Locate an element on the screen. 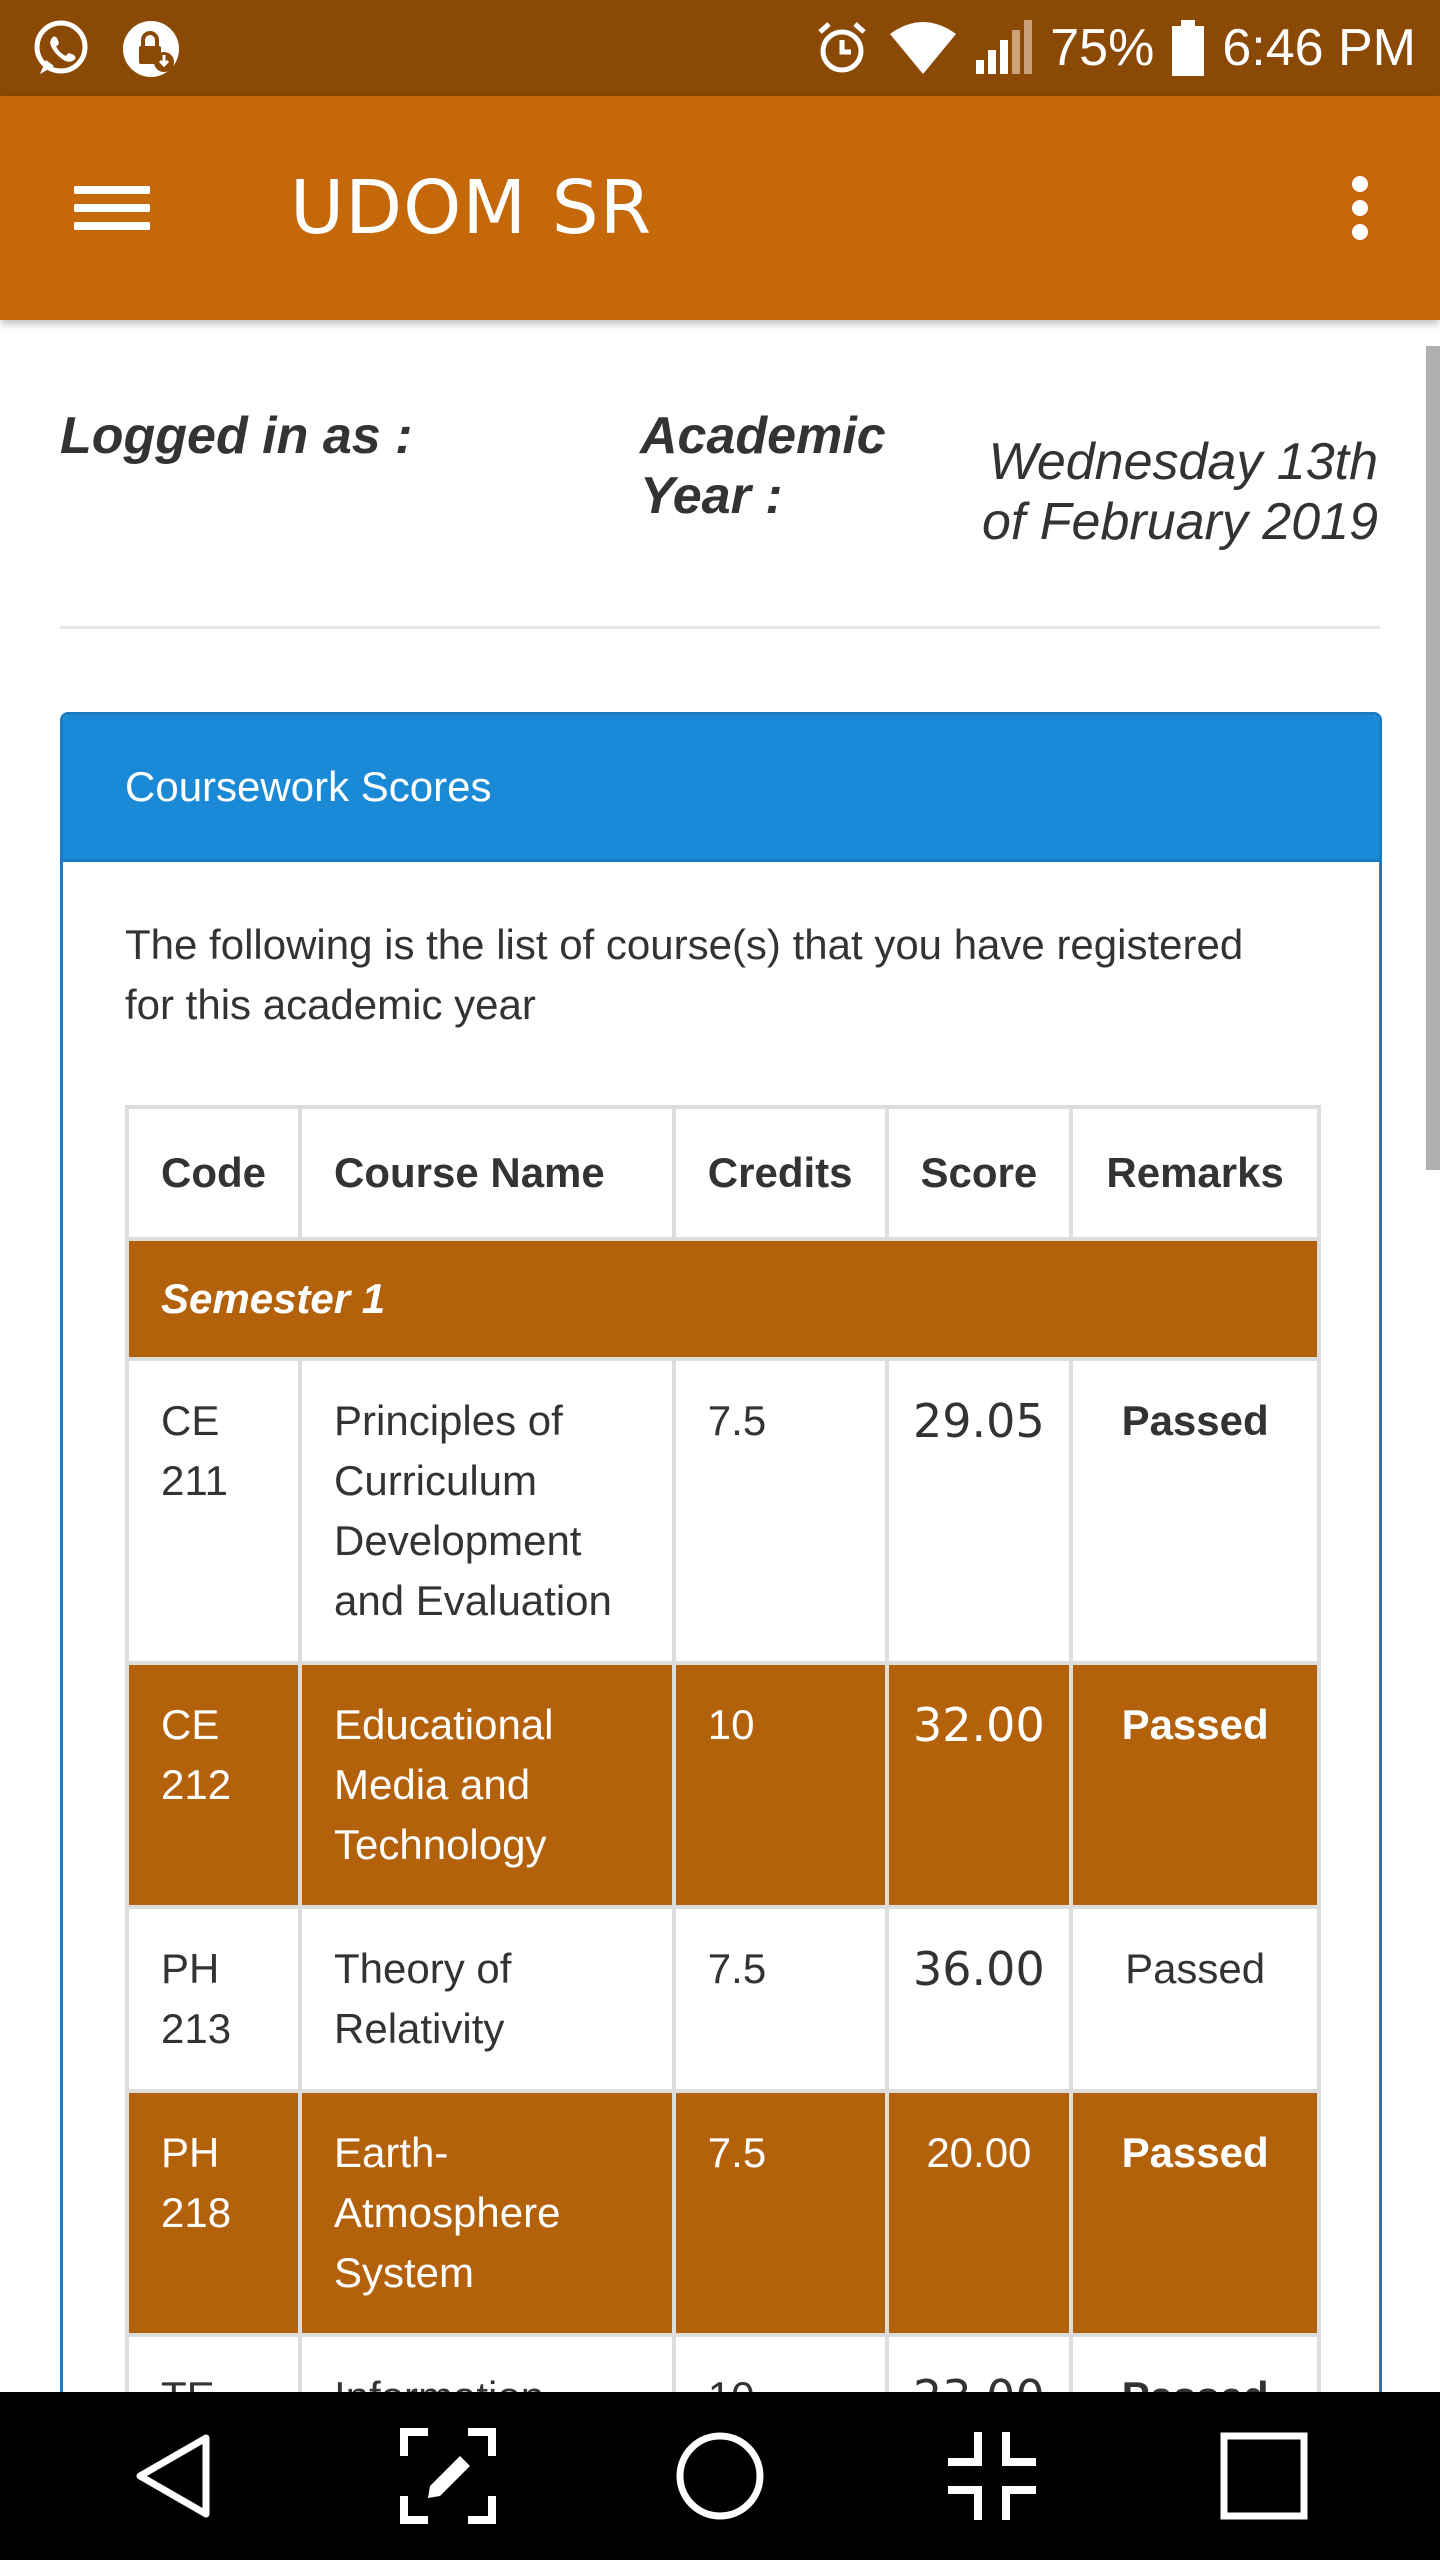 The image size is (1440, 2560). header-score: Score is located at coordinates (979, 1173).